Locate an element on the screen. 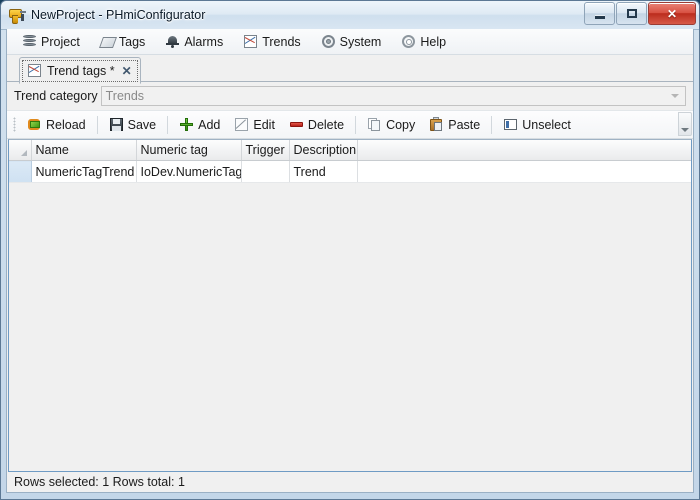 Image resolution: width=700 pixels, height=500 pixels. gear-icon is located at coordinates (328, 41).